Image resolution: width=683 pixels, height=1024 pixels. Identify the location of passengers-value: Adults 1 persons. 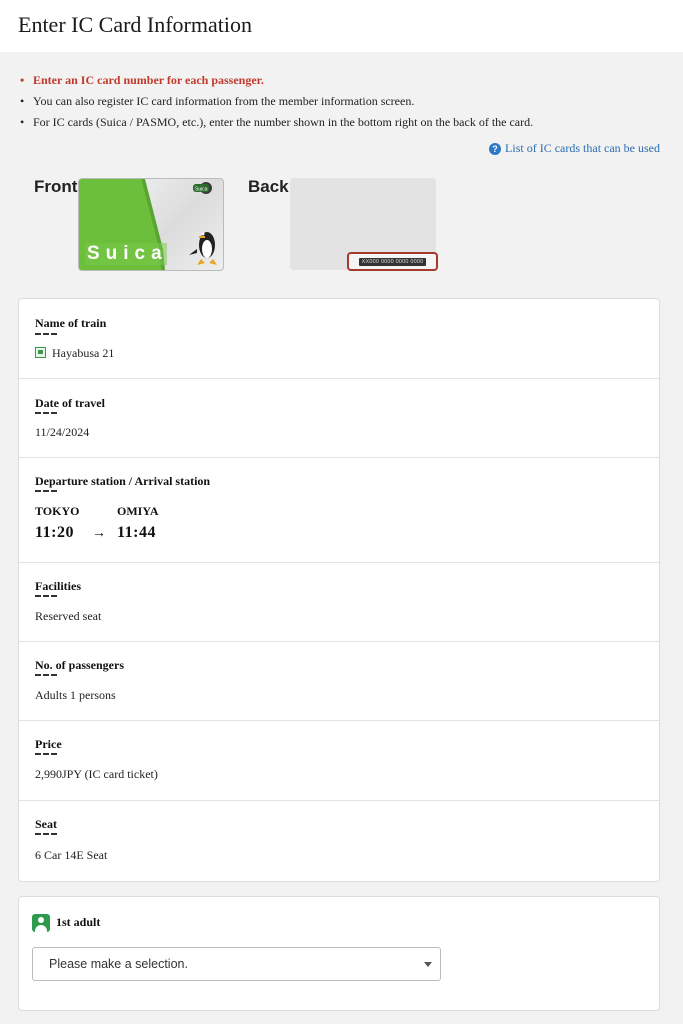
(75, 695).